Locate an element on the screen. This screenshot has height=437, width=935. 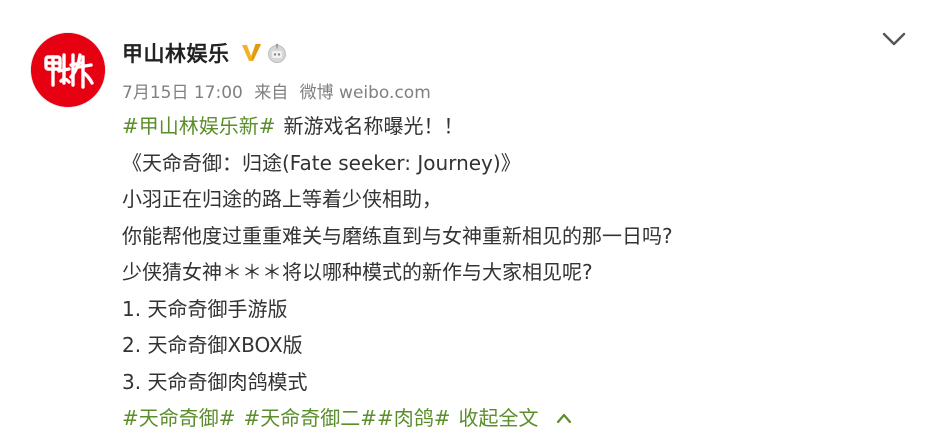
author-avatar is located at coordinates (68, 70).